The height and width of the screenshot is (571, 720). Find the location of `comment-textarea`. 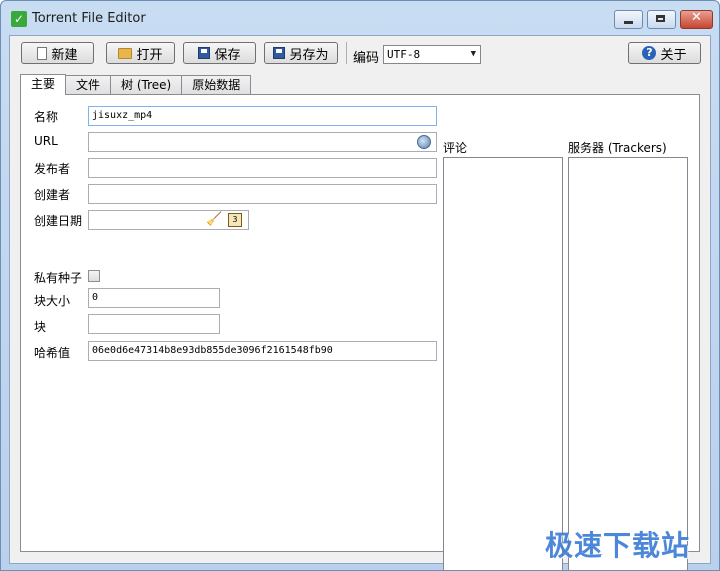

comment-textarea is located at coordinates (503, 363).